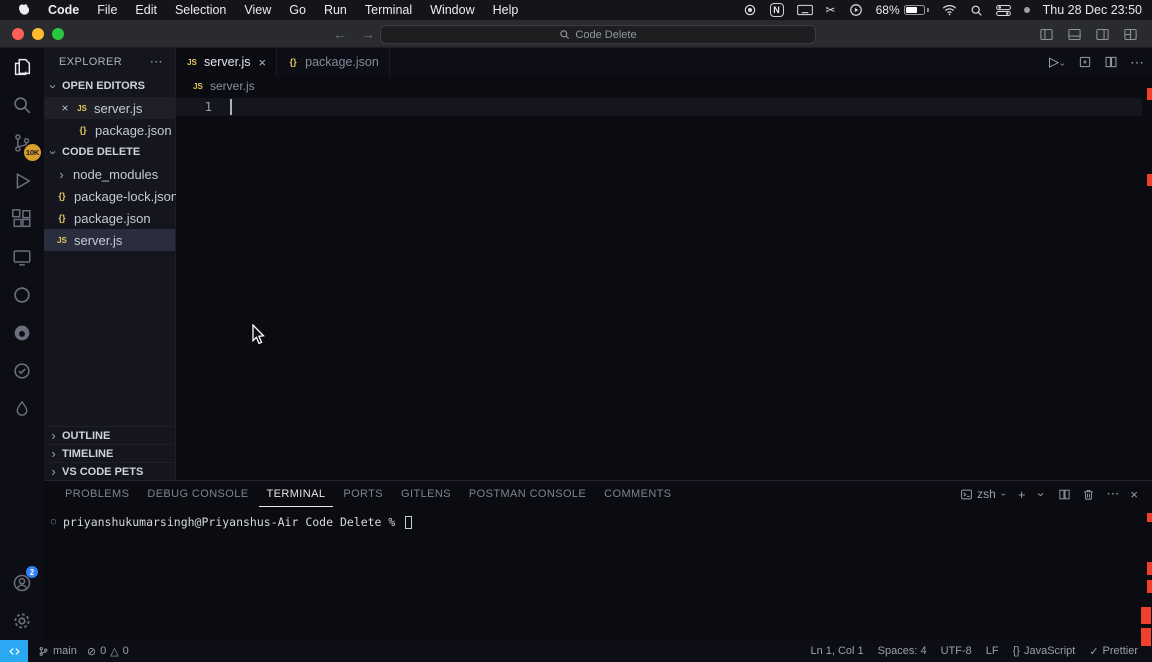  What do you see at coordinates (1111, 62) in the screenshot?
I see `split-editor-icon` at bounding box center [1111, 62].